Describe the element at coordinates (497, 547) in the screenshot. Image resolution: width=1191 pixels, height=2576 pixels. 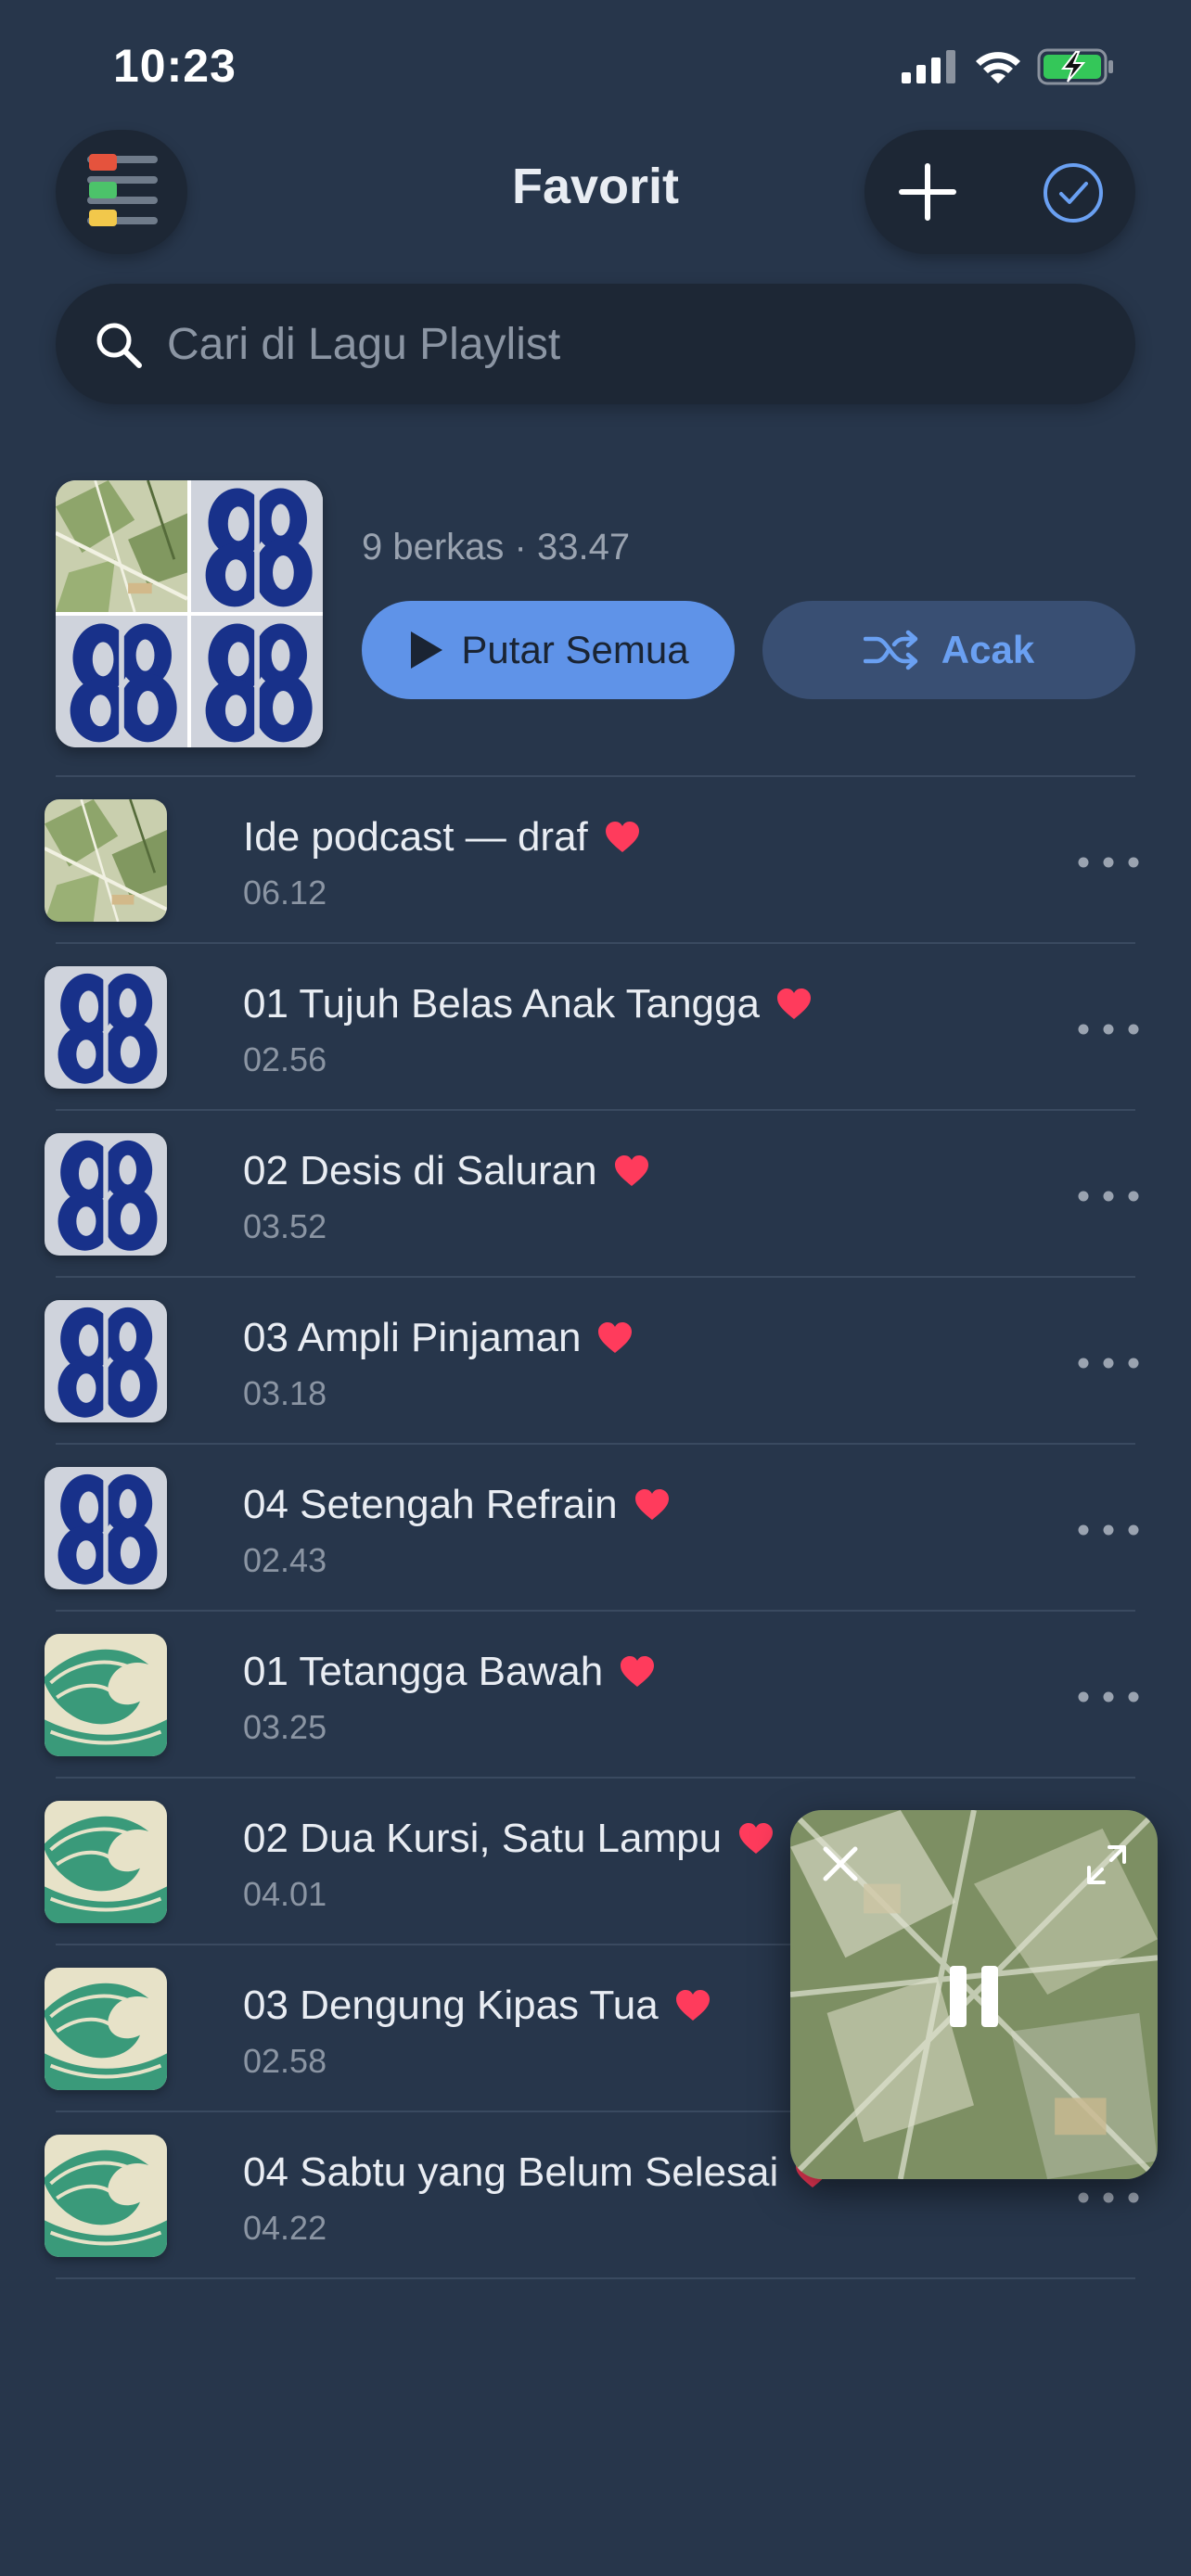
I see `playlist-meta: 9 berkas · 33.47` at that location.